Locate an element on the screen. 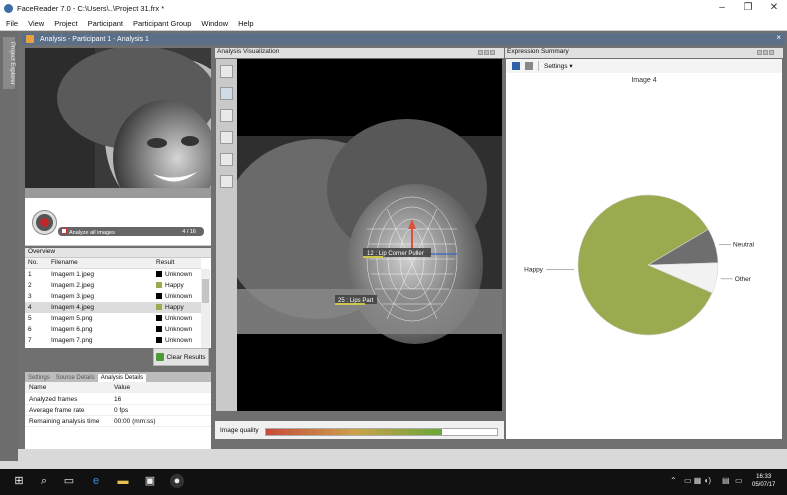 This screenshot has width=787, height=495. pie-label-other: Other is located at coordinates (743, 279).